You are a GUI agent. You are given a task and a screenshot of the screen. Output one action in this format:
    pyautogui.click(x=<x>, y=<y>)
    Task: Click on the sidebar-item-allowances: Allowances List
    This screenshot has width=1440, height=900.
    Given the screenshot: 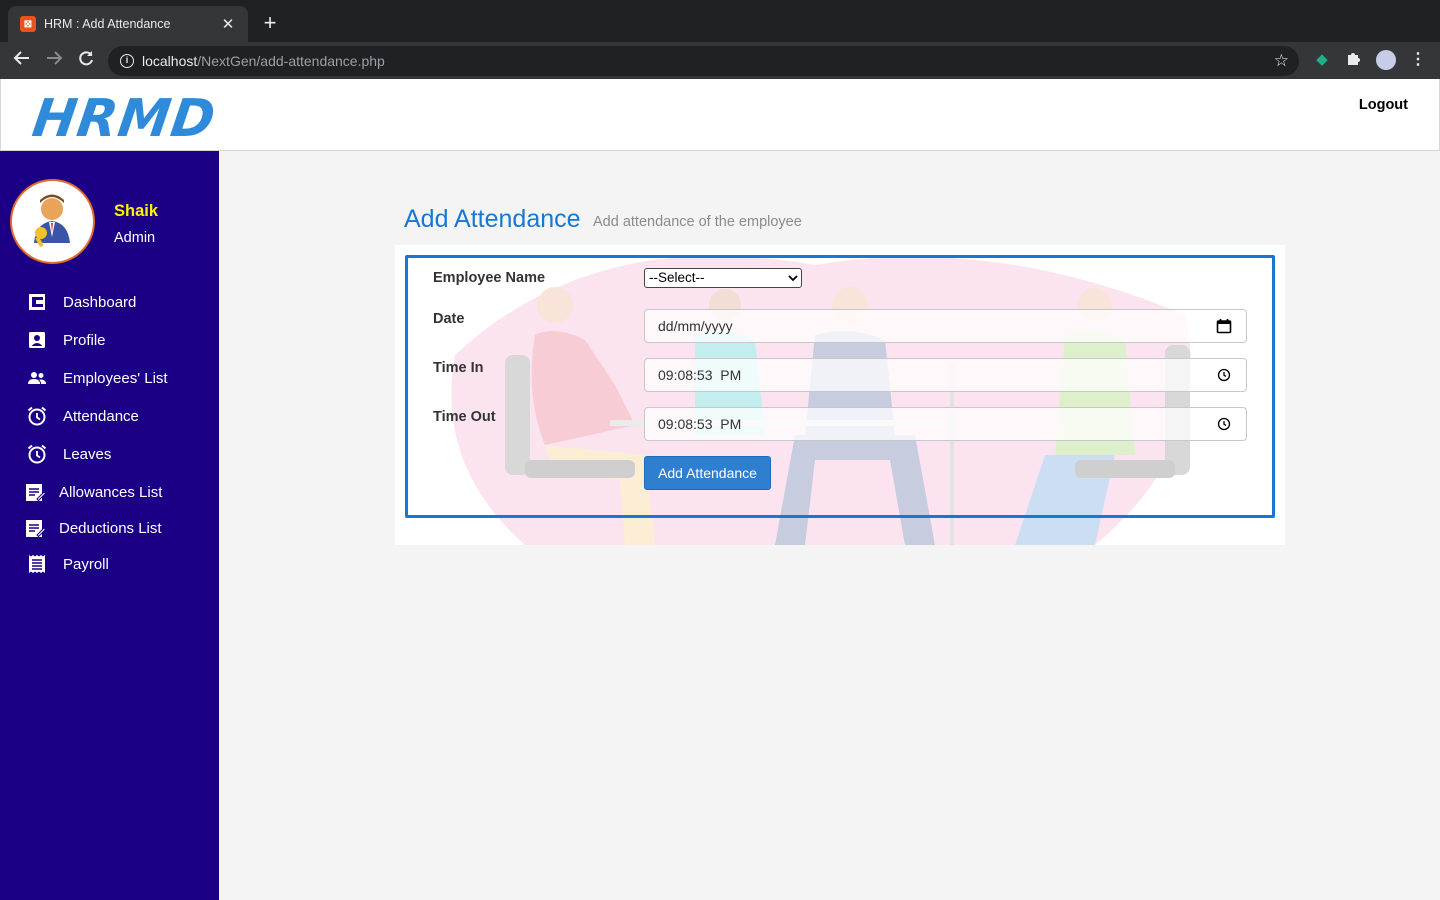 What is the action you would take?
    pyautogui.click(x=109, y=492)
    